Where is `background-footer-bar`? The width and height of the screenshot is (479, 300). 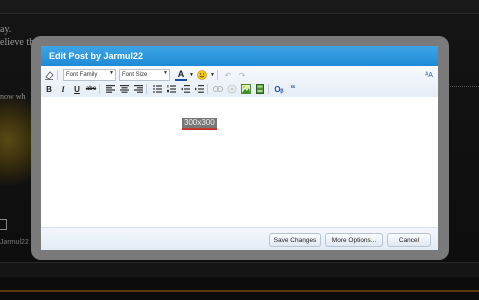
background-footer-bar is located at coordinates (239, 269).